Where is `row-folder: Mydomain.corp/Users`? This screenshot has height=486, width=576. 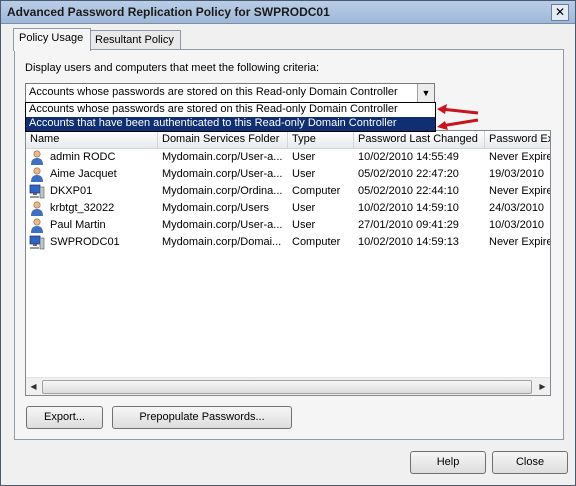
row-folder: Mydomain.corp/Users is located at coordinates (215, 208).